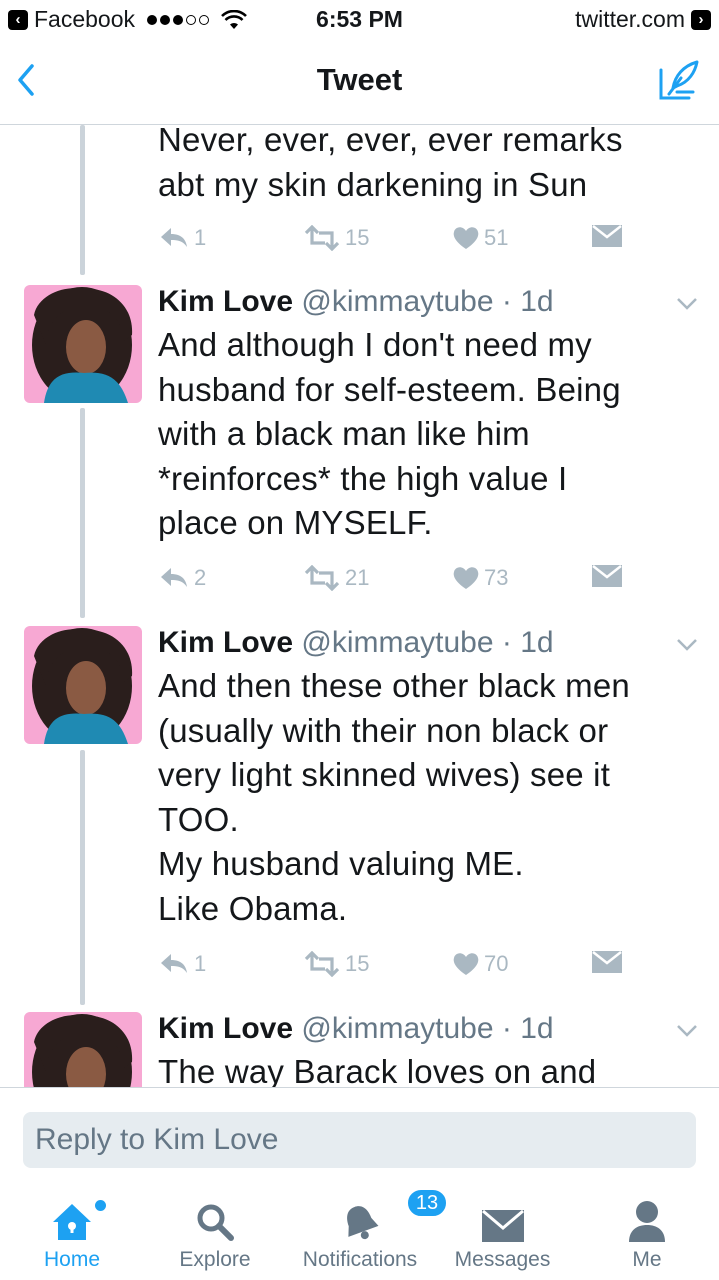 The image size is (719, 1280). I want to click on status-site: twitter.com ›, so click(643, 19).